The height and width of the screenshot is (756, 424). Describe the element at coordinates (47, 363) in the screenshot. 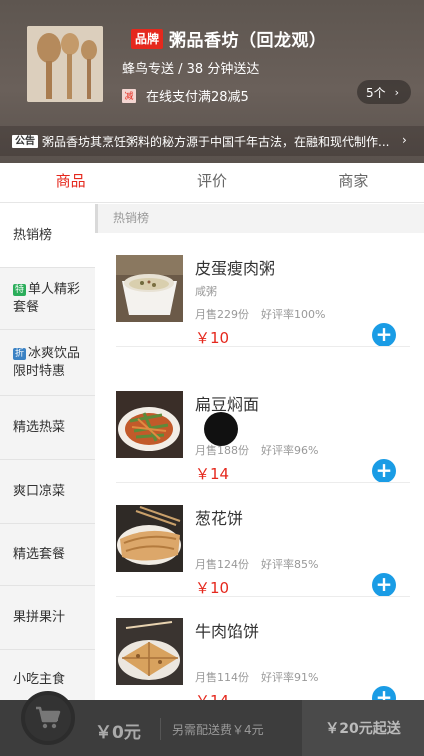

I see `sidebar-item-drinks: 折冰爽饮品限时特惠` at that location.